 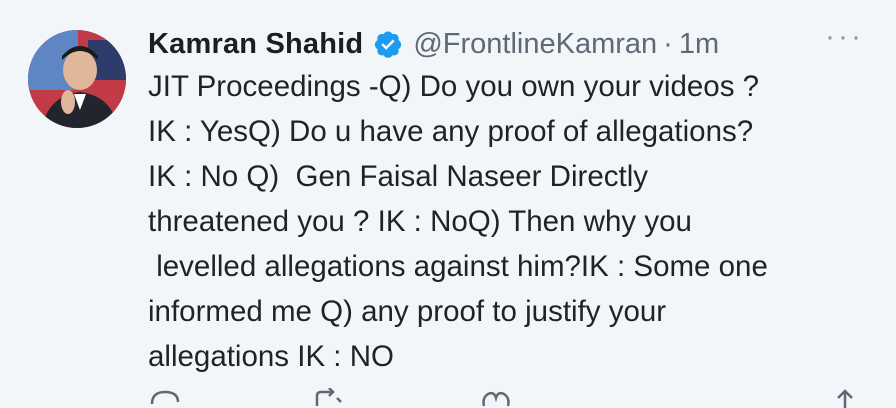 I want to click on tweet-header: Kamran Shahid @FrontlineKamran · 1m, so click(x=433, y=44).